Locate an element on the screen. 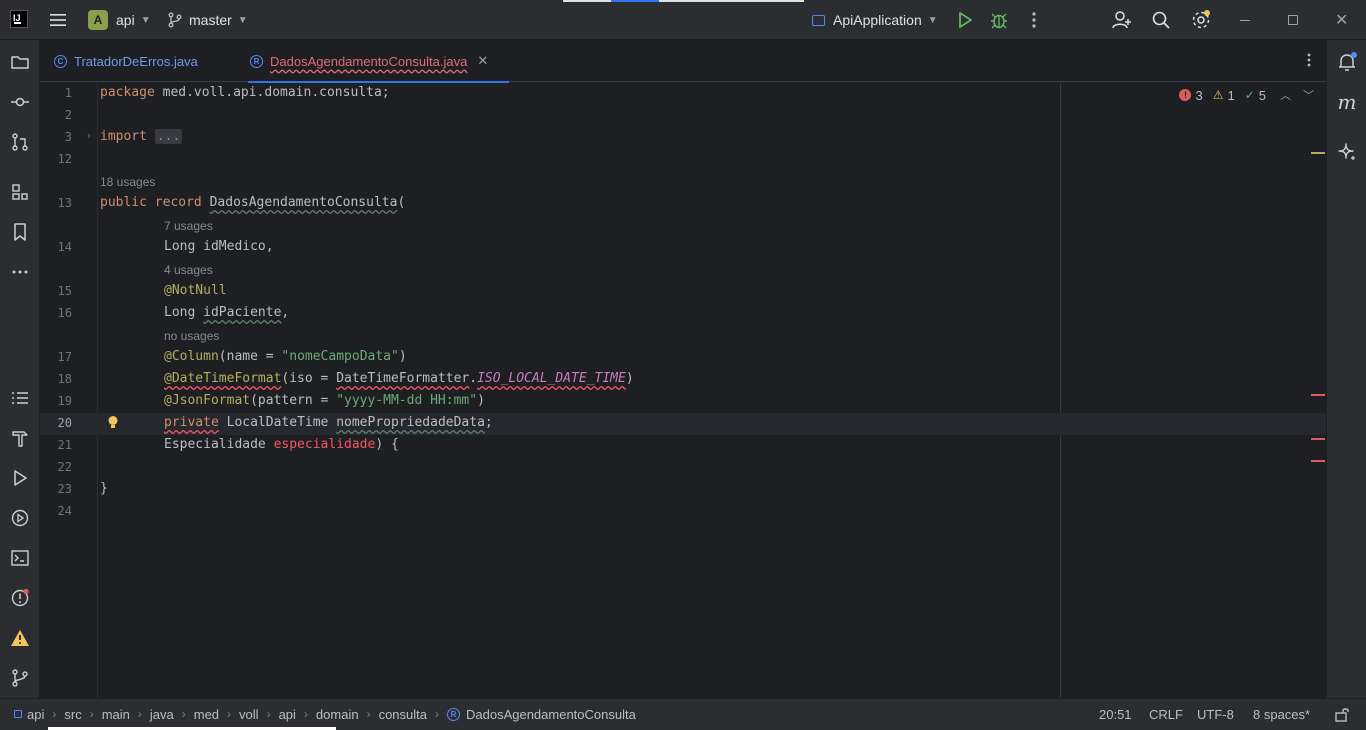  tabs-options-button is located at coordinates (1309, 62).